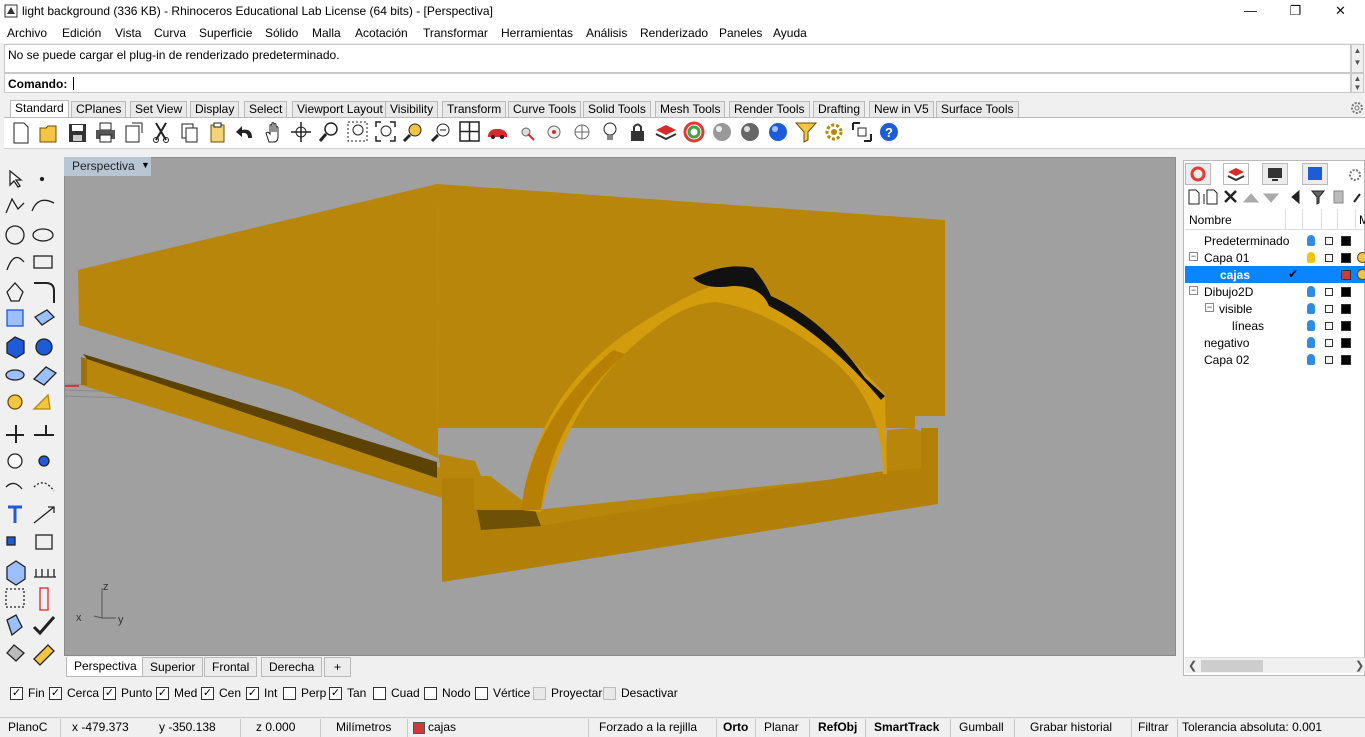  Describe the element at coordinates (537, 33) in the screenshot. I see `menu-herramientas: Herramientas` at that location.